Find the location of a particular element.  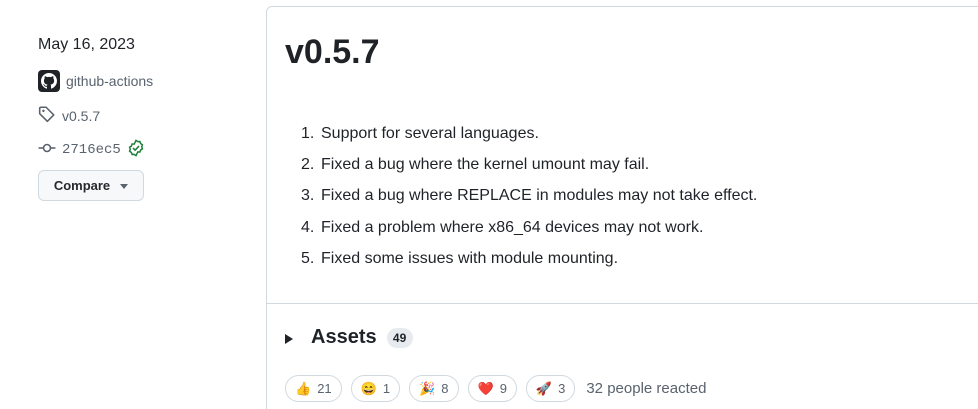

compare-label: Compare is located at coordinates (82, 185).